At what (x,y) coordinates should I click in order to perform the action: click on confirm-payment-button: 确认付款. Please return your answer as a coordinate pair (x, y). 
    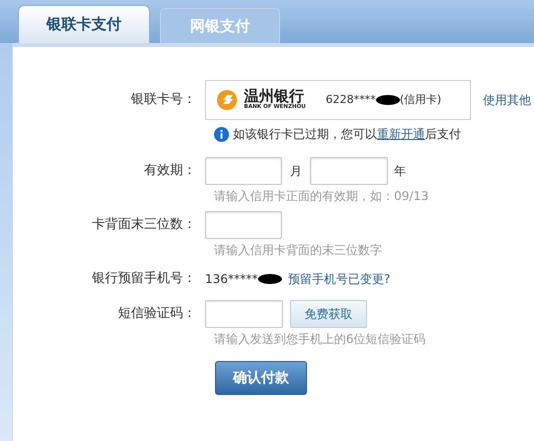
    Looking at the image, I should click on (261, 378).